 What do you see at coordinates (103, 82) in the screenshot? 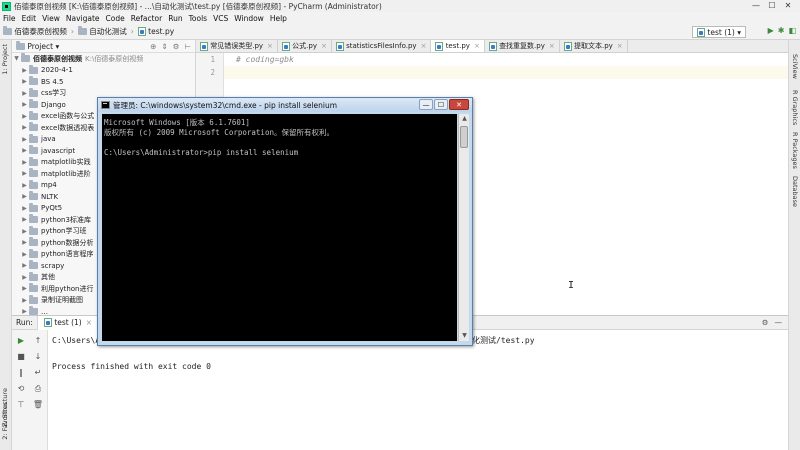
I see `tree-item: ▶ BS 4.5` at bounding box center [103, 82].